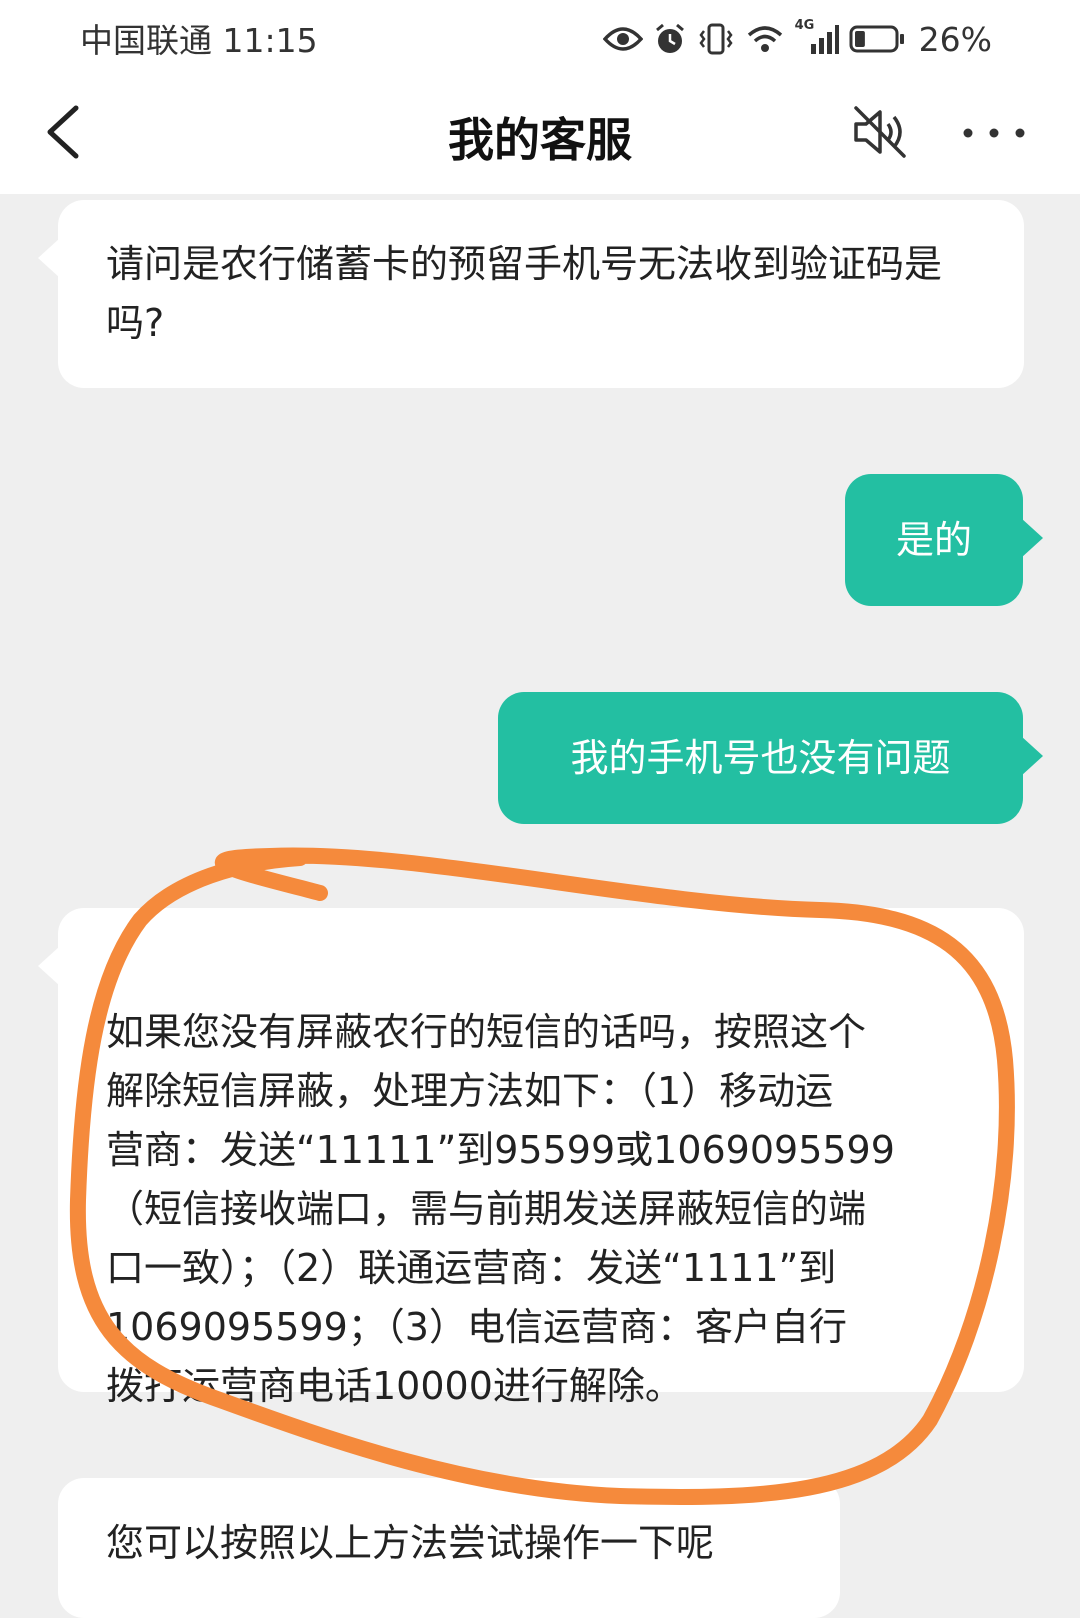  Describe the element at coordinates (764, 39) in the screenshot. I see `wifi-icon` at that location.